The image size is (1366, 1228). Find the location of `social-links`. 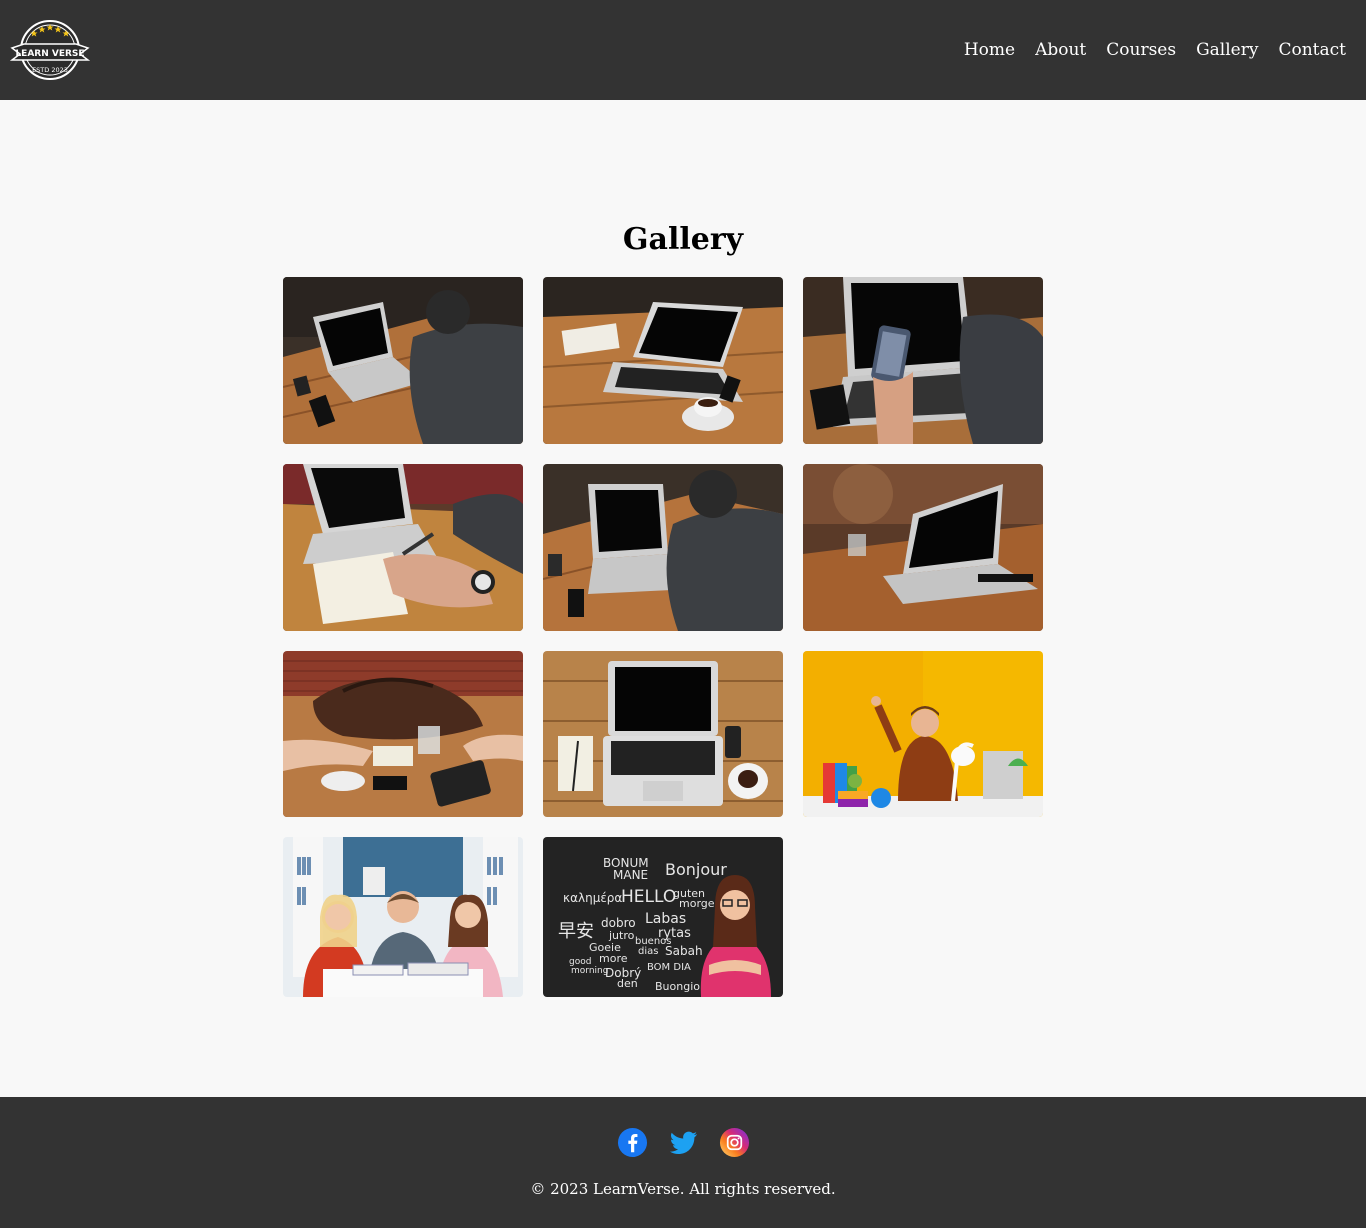

social-links is located at coordinates (683, 1142).